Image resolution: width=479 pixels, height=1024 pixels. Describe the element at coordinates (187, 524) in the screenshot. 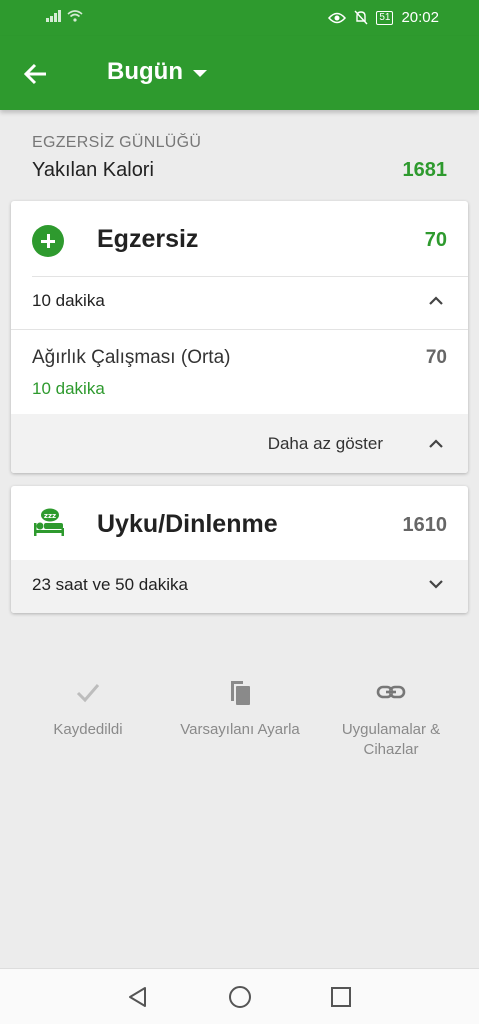

I see `sleep-title: Uyku/Dinlenme` at that location.